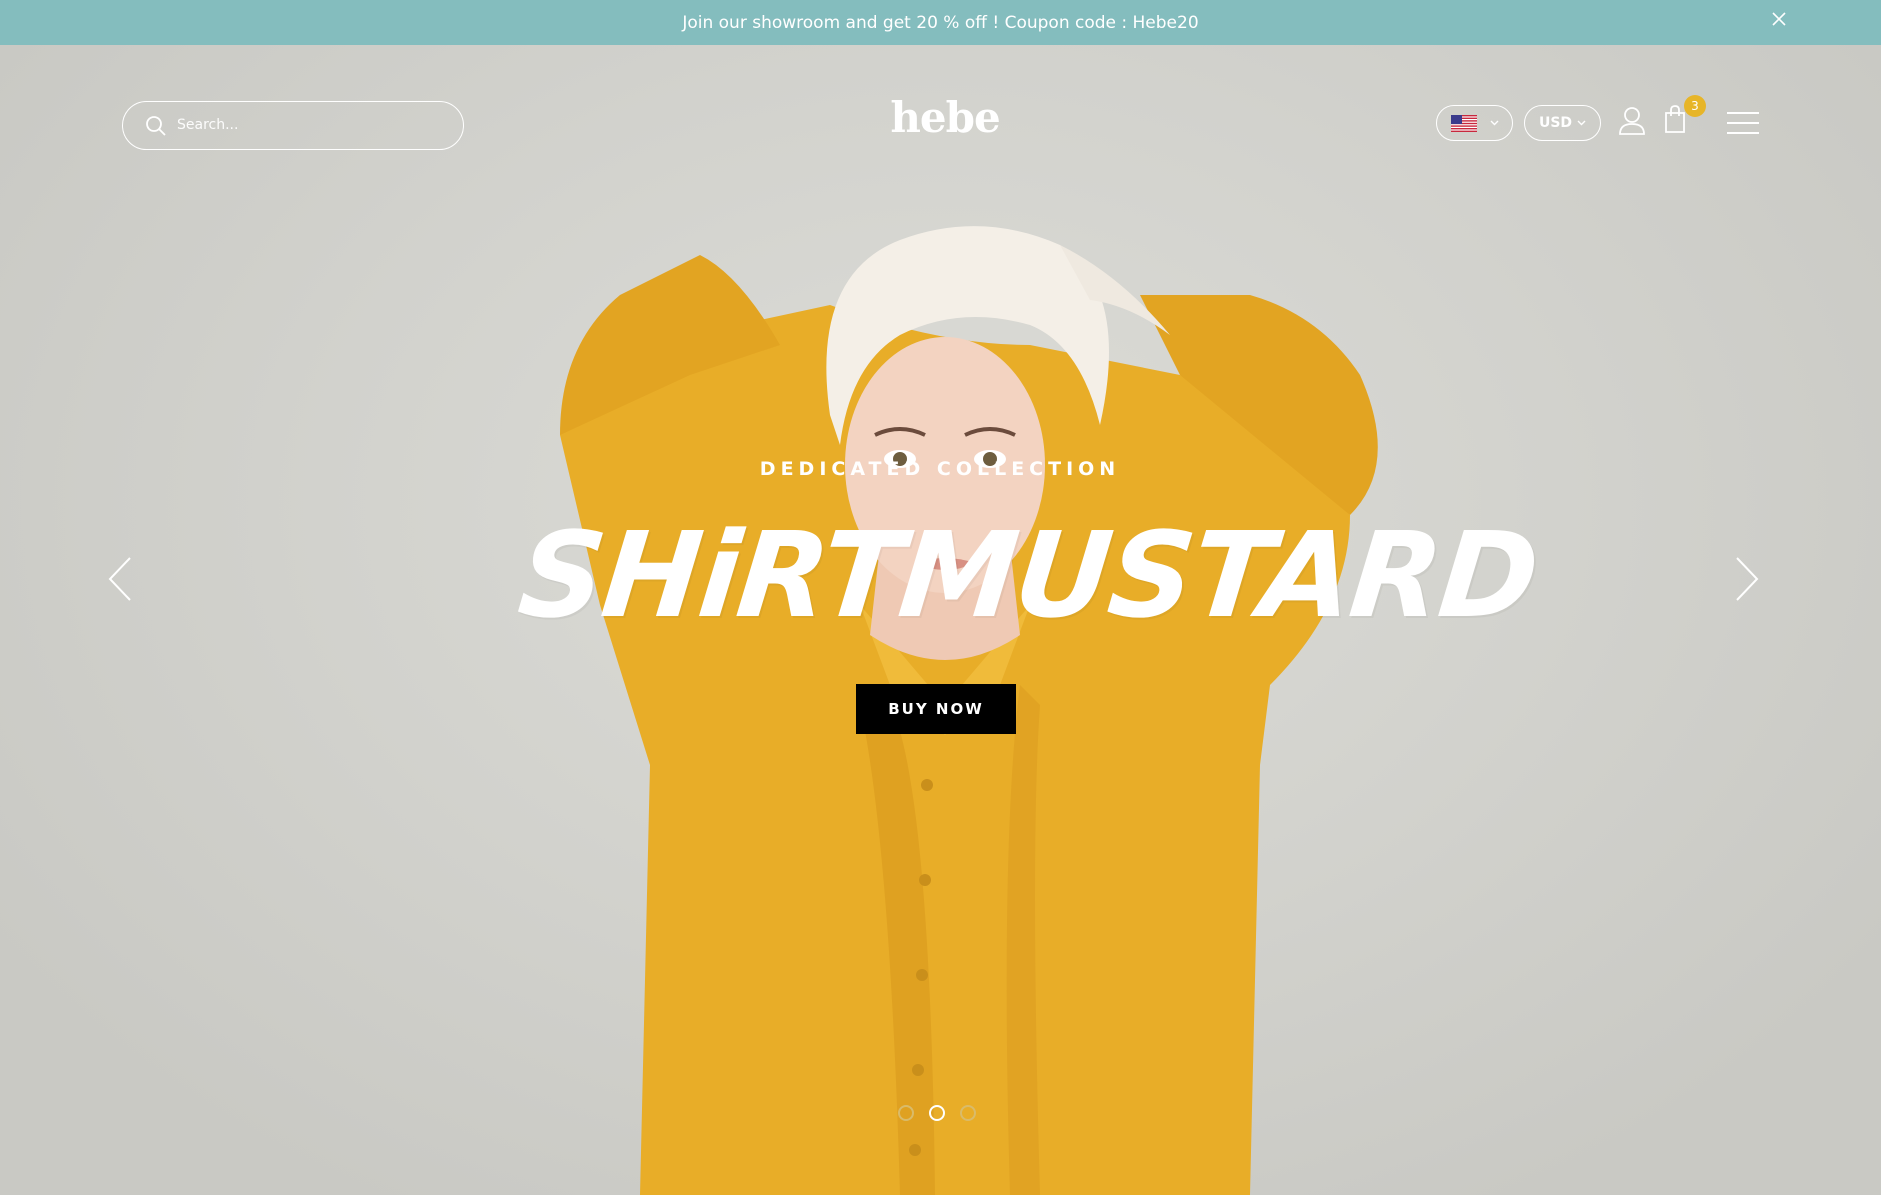  What do you see at coordinates (1743, 123) in the screenshot?
I see `menu-icon` at bounding box center [1743, 123].